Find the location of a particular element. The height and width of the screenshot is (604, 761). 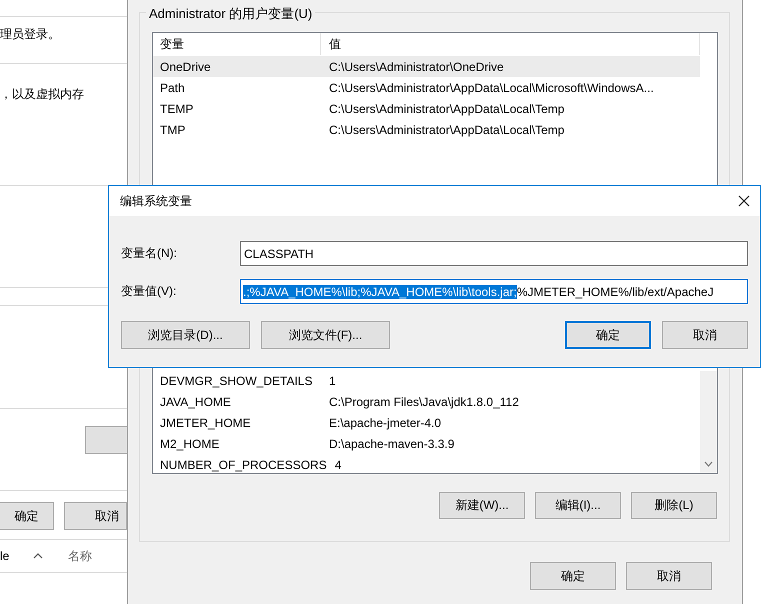

variable-name: Path is located at coordinates (172, 87).